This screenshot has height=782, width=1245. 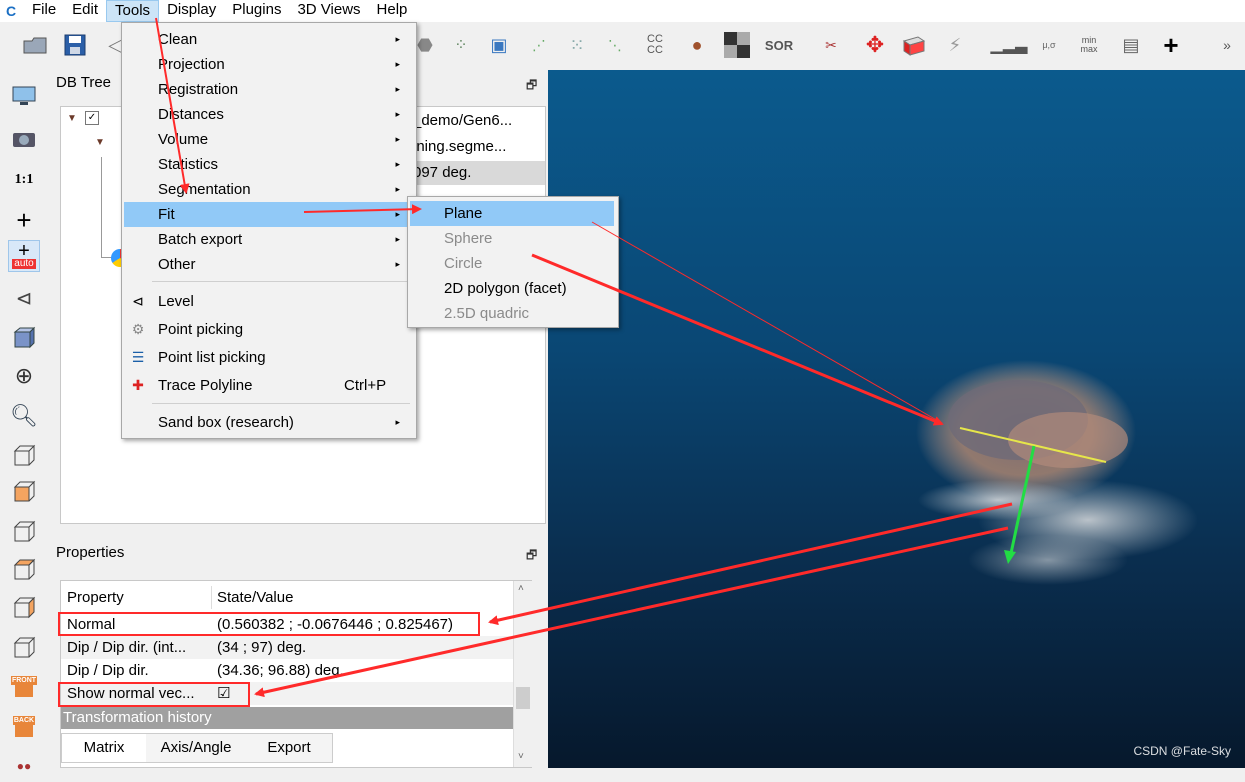 I want to click on right-view-icon, so click(x=24, y=608).